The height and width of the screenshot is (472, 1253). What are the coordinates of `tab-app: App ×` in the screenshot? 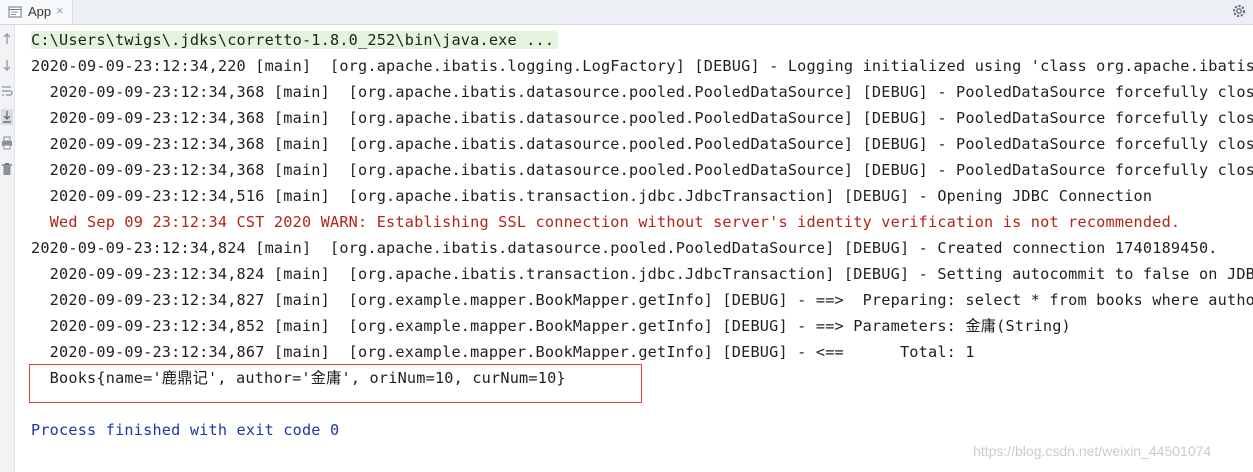 It's located at (36, 12).